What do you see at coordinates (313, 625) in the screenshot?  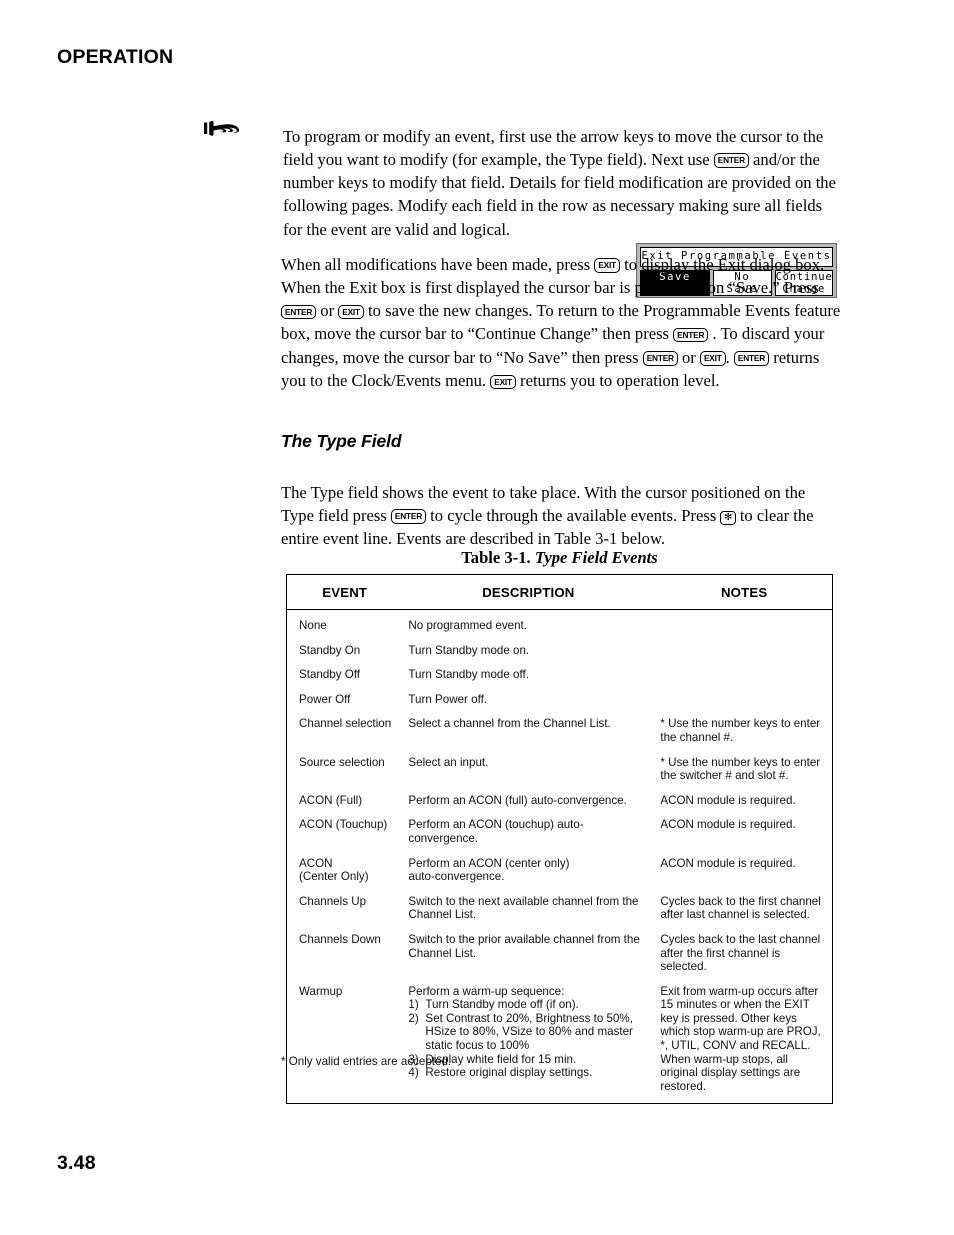 I see `cell-event: None` at bounding box center [313, 625].